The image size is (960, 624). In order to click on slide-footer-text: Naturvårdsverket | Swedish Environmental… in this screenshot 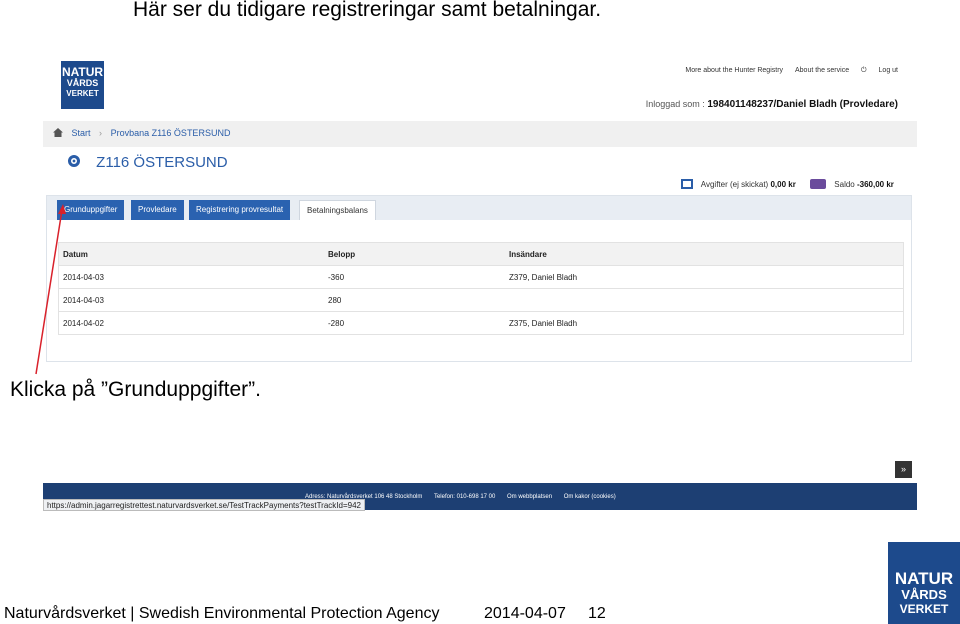, I will do `click(222, 613)`.